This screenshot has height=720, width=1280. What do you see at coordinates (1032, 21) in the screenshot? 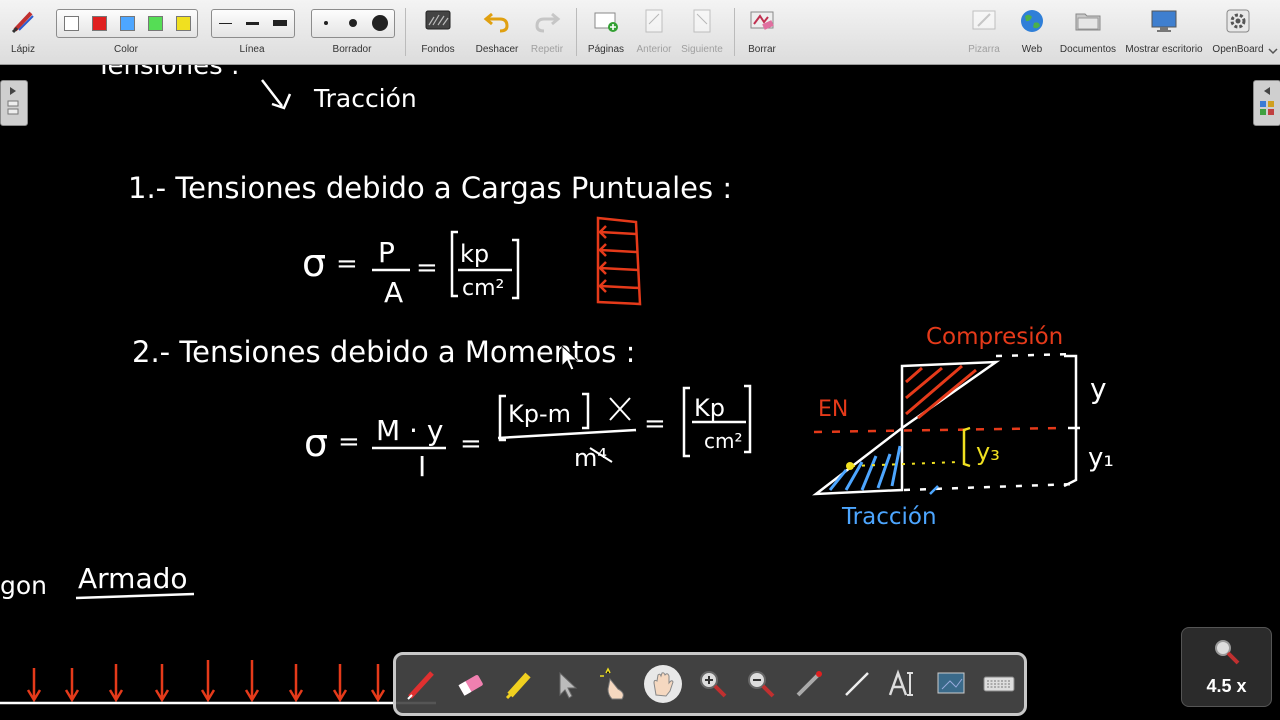
I see `globe-icon` at bounding box center [1032, 21].